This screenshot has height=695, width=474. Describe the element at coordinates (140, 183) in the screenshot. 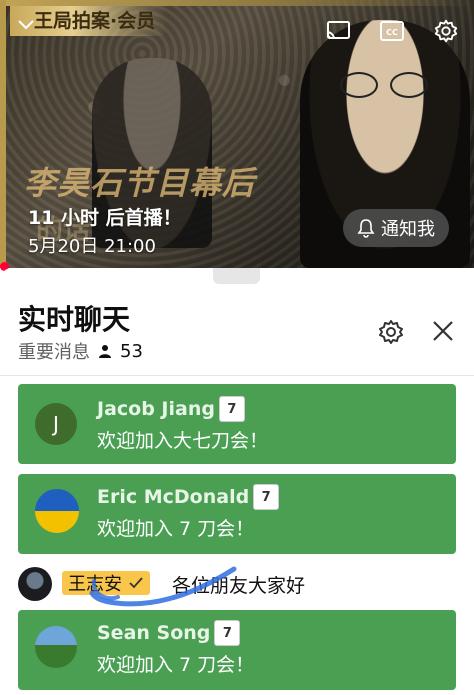

I see `video-show-title: 李昊石节目幕后` at that location.